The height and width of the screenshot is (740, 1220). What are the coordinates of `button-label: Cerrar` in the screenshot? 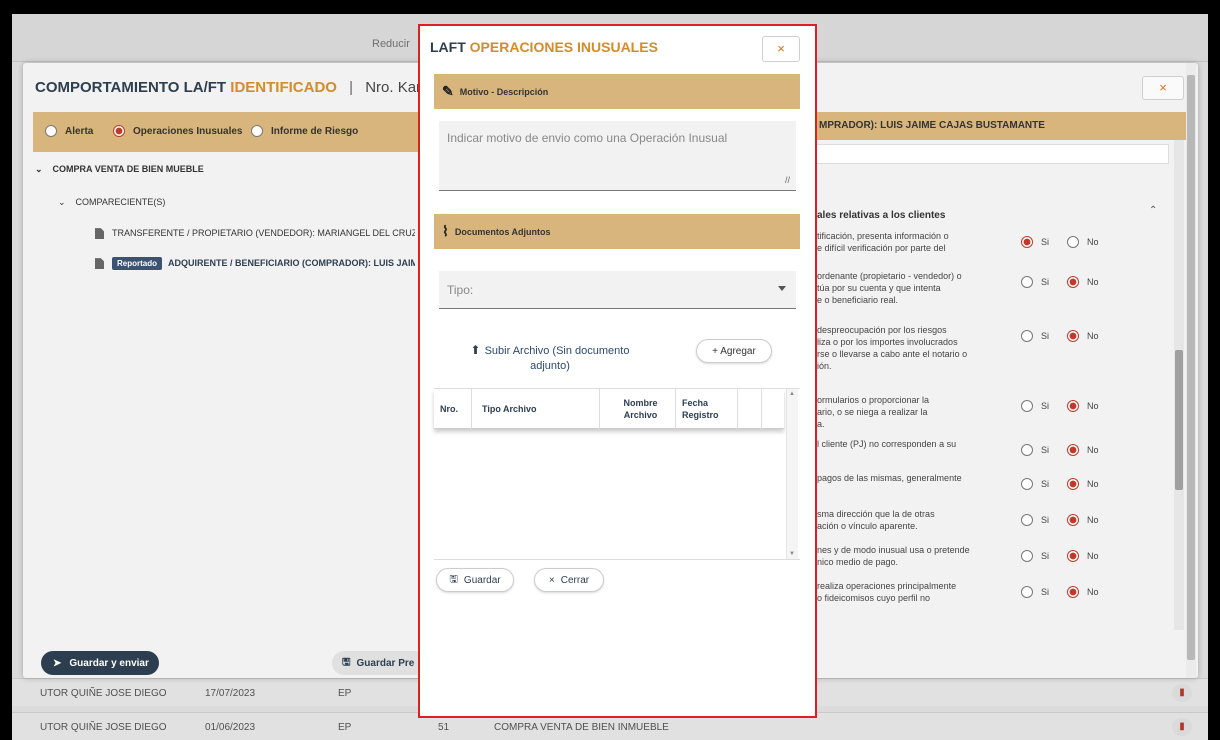 It's located at (575, 580).